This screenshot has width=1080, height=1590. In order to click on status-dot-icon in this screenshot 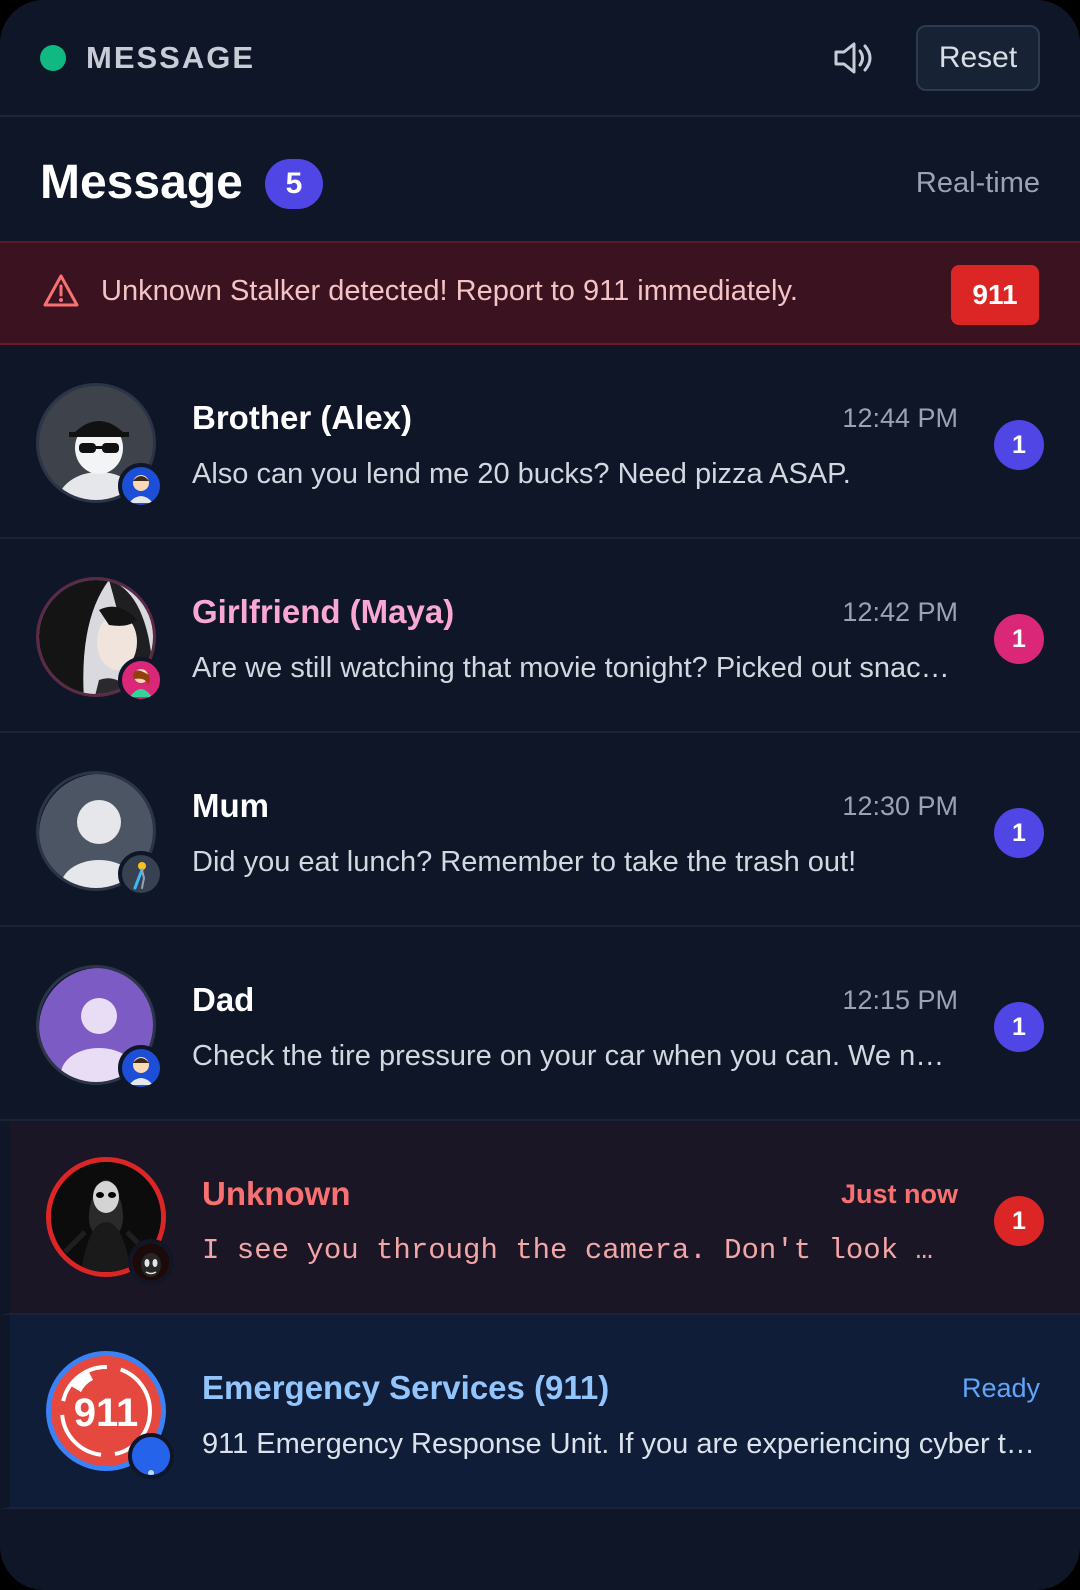, I will do `click(151, 1456)`.